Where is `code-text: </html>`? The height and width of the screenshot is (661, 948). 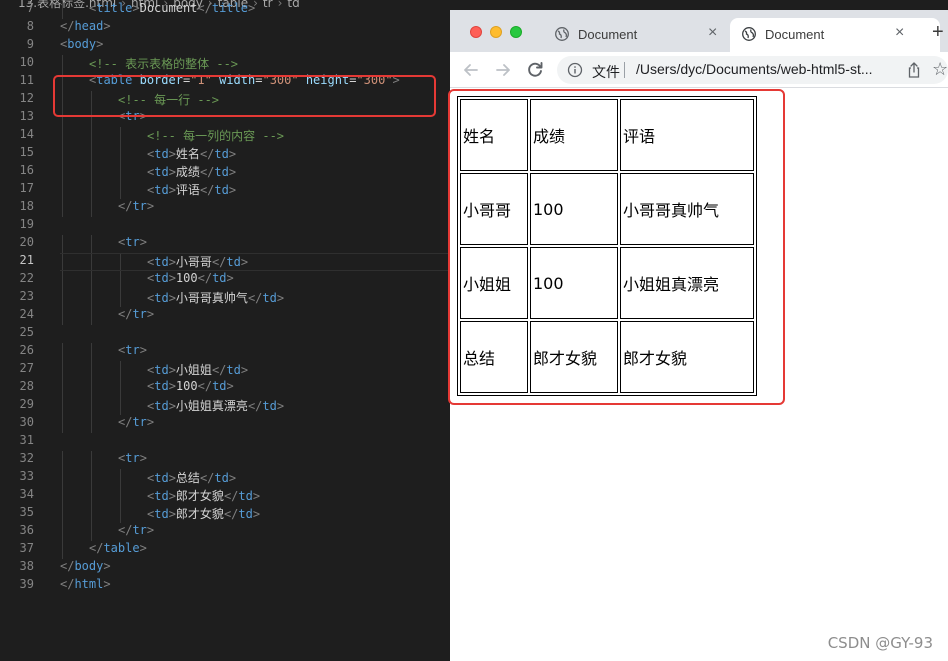
code-text: </html> is located at coordinates (85, 584).